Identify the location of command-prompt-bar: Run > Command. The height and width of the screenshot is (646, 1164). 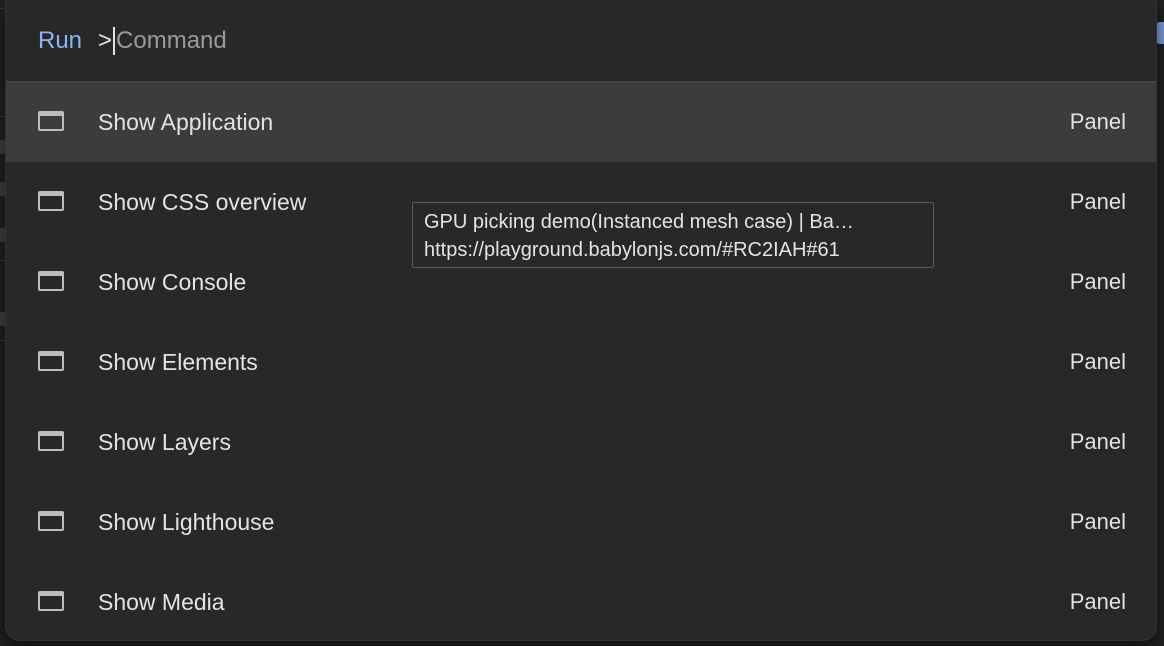
(581, 41).